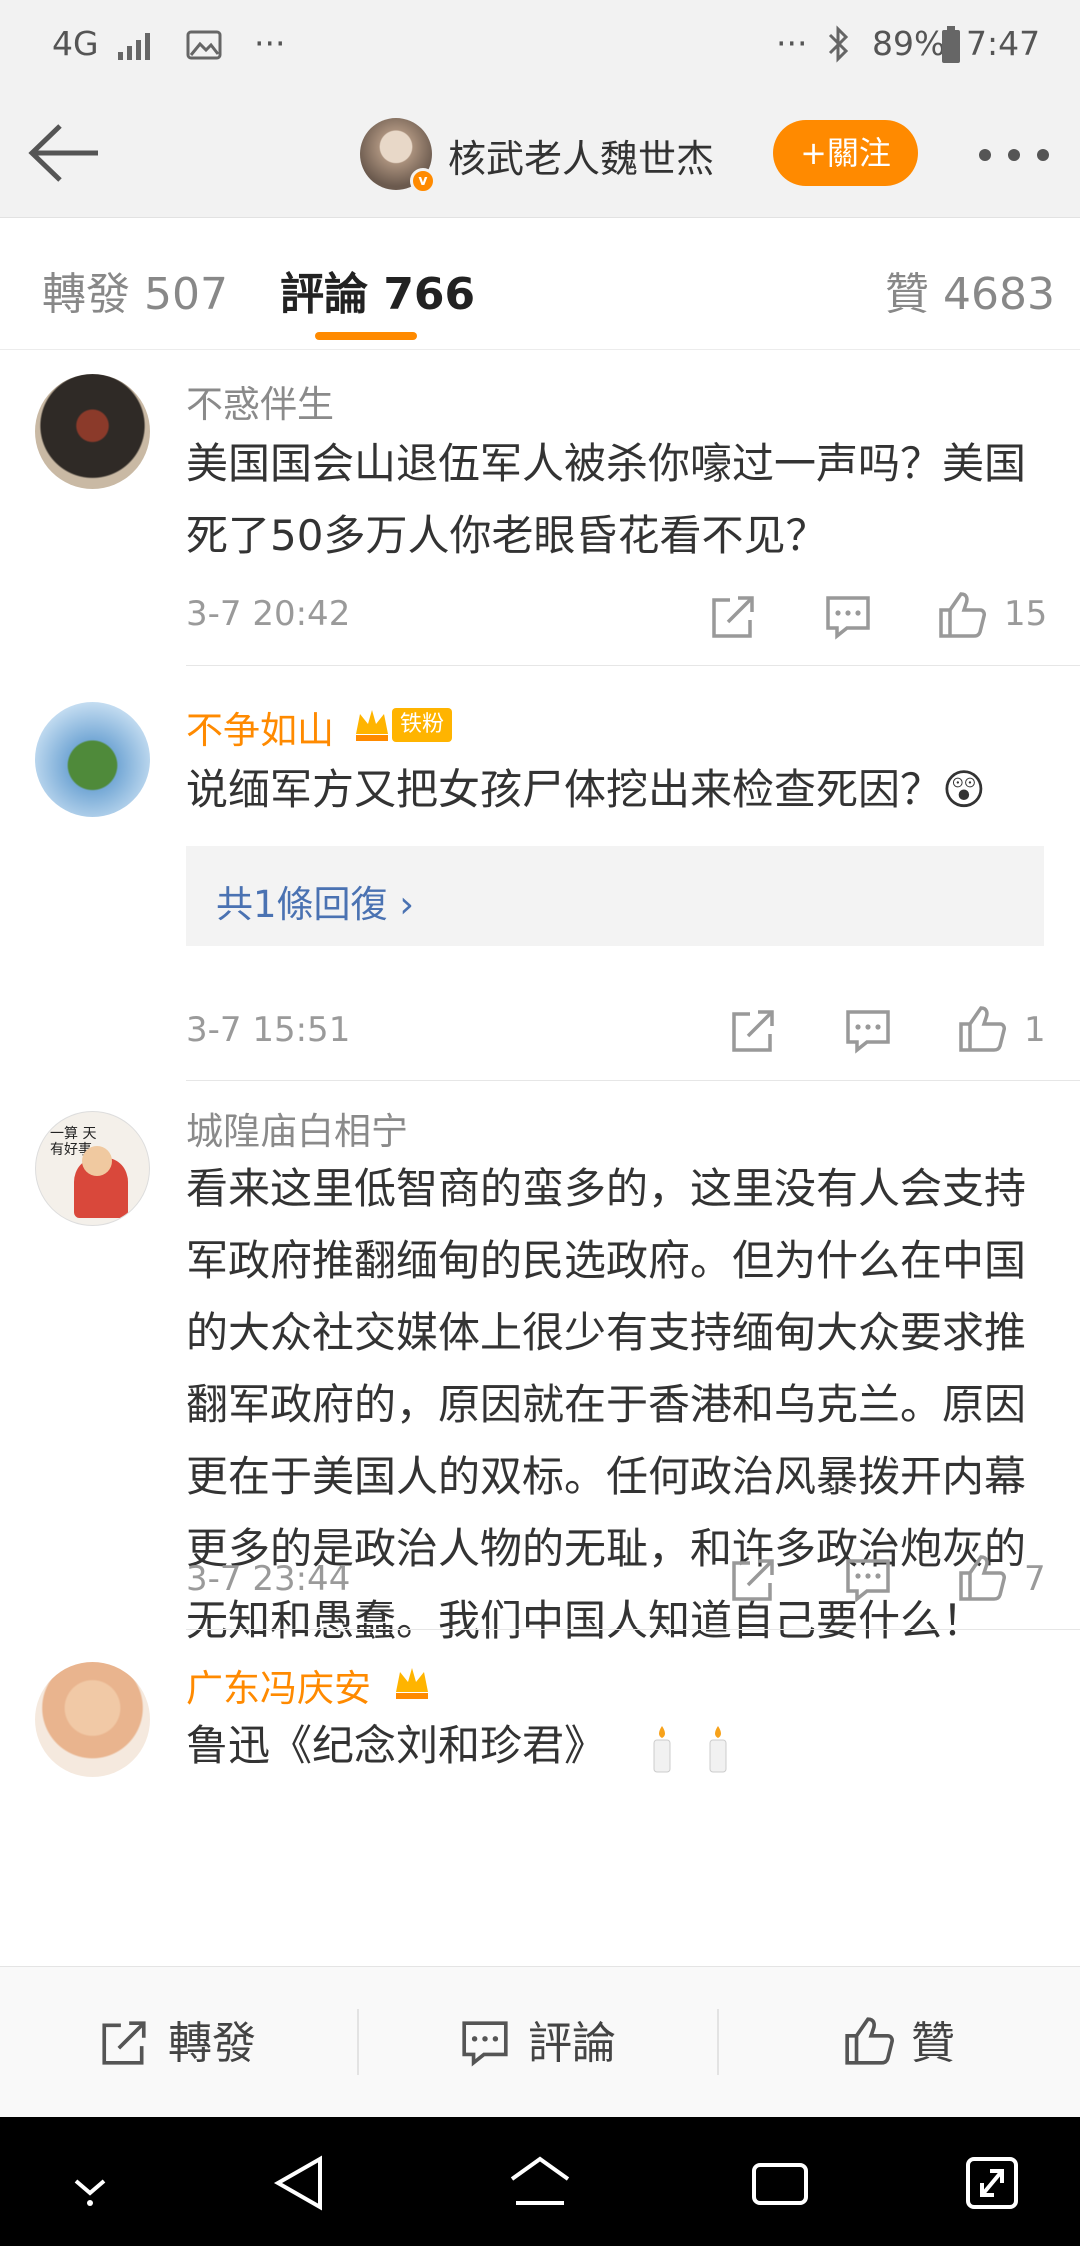 The width and height of the screenshot is (1080, 2246). I want to click on commenter-name: 广东冯庆安, so click(278, 1685).